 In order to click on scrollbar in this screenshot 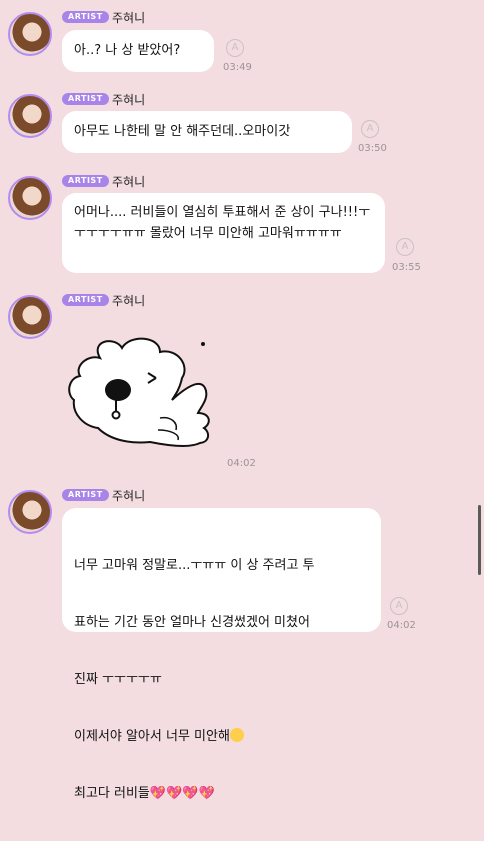, I will do `click(479, 540)`.